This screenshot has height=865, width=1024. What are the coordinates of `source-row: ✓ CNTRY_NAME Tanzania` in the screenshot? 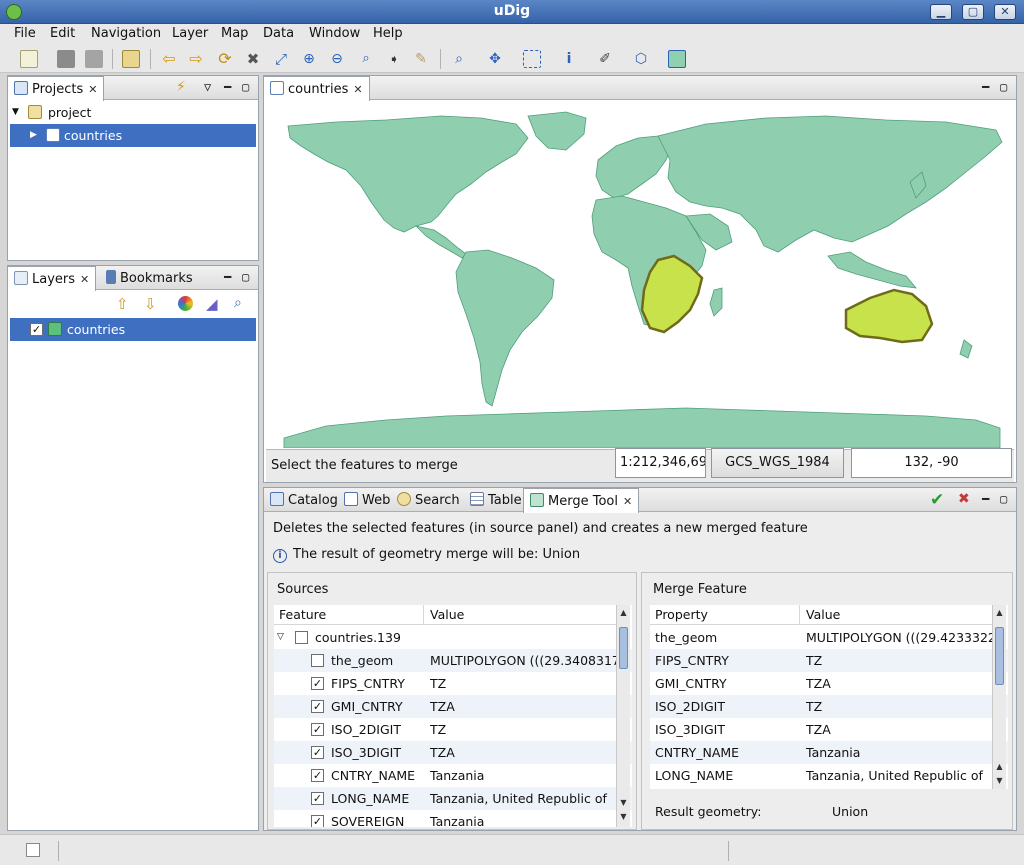 It's located at (453, 775).